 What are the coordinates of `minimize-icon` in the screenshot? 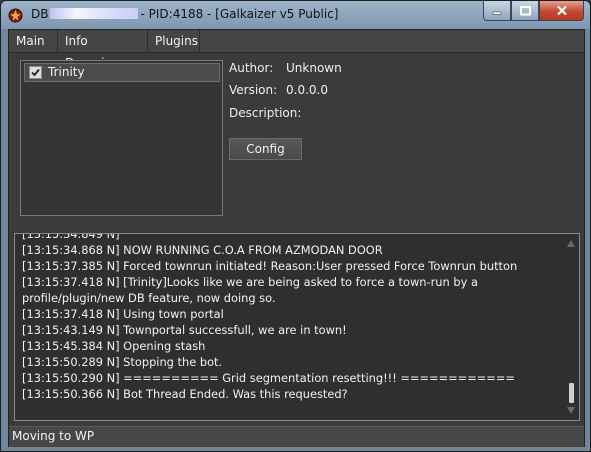 It's located at (497, 13).